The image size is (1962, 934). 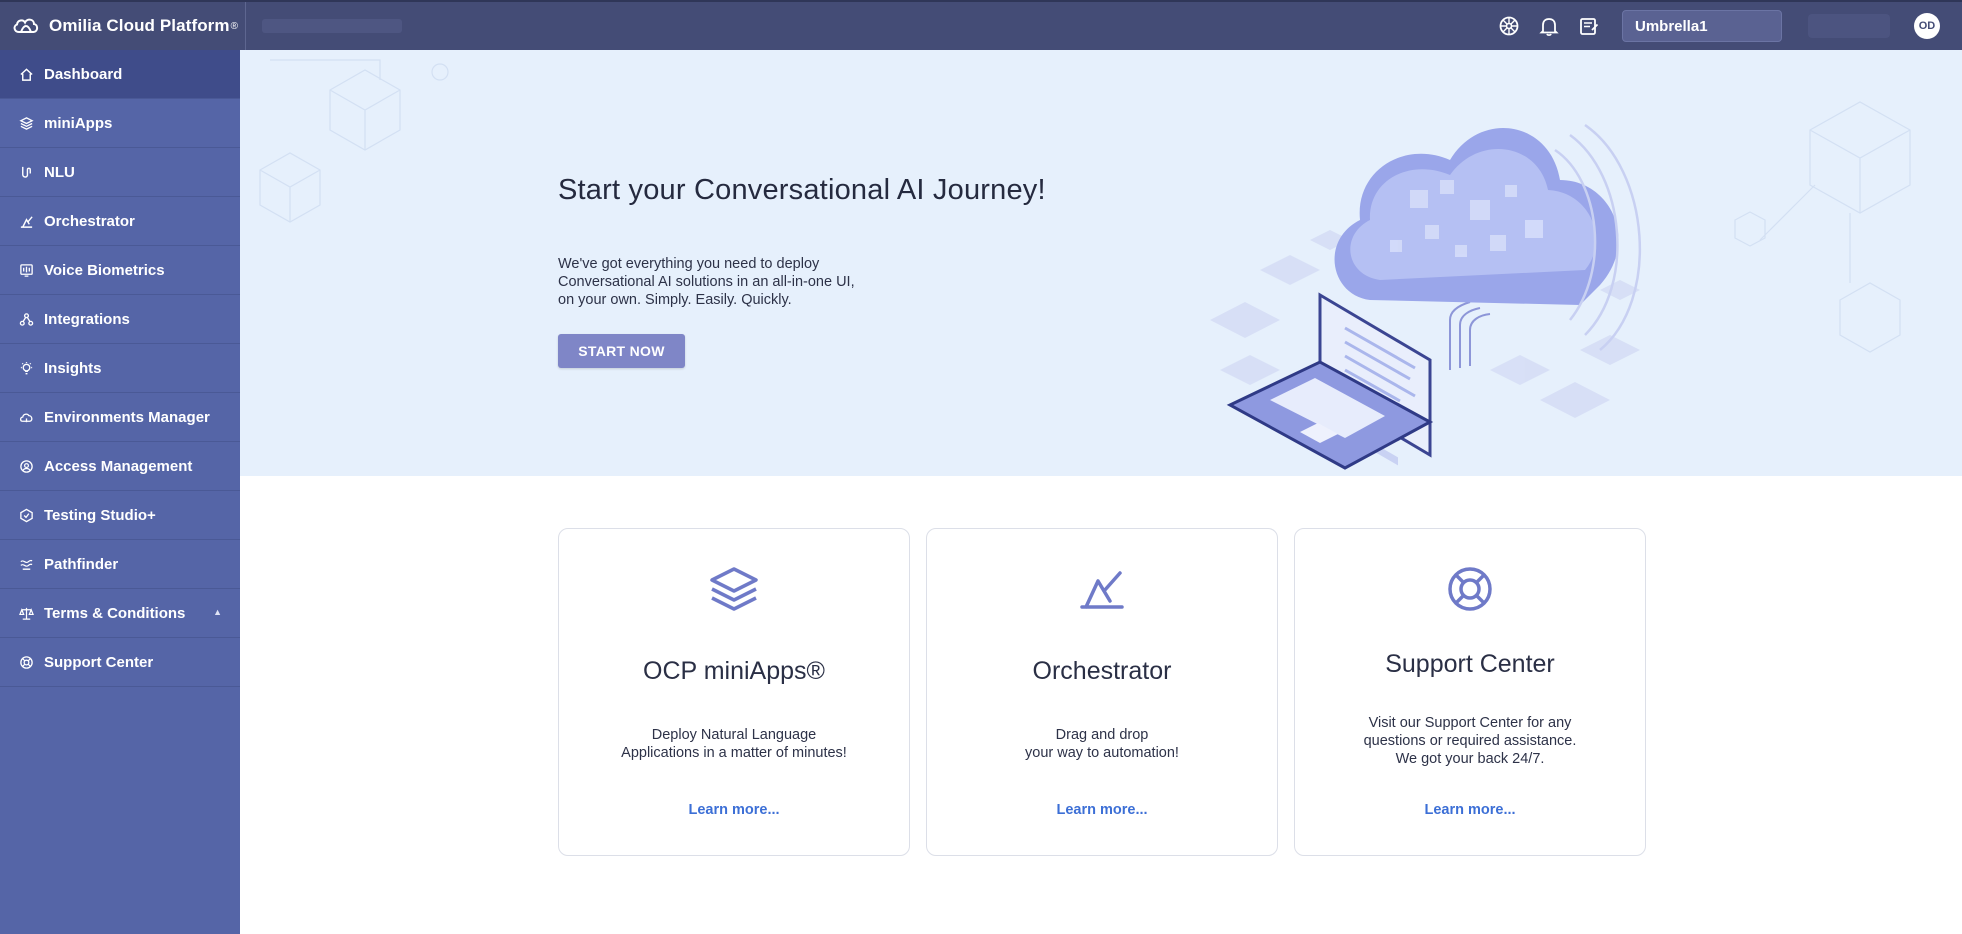 I want to click on sidebar-item-orchestrator: Orchestrator, so click(x=120, y=221).